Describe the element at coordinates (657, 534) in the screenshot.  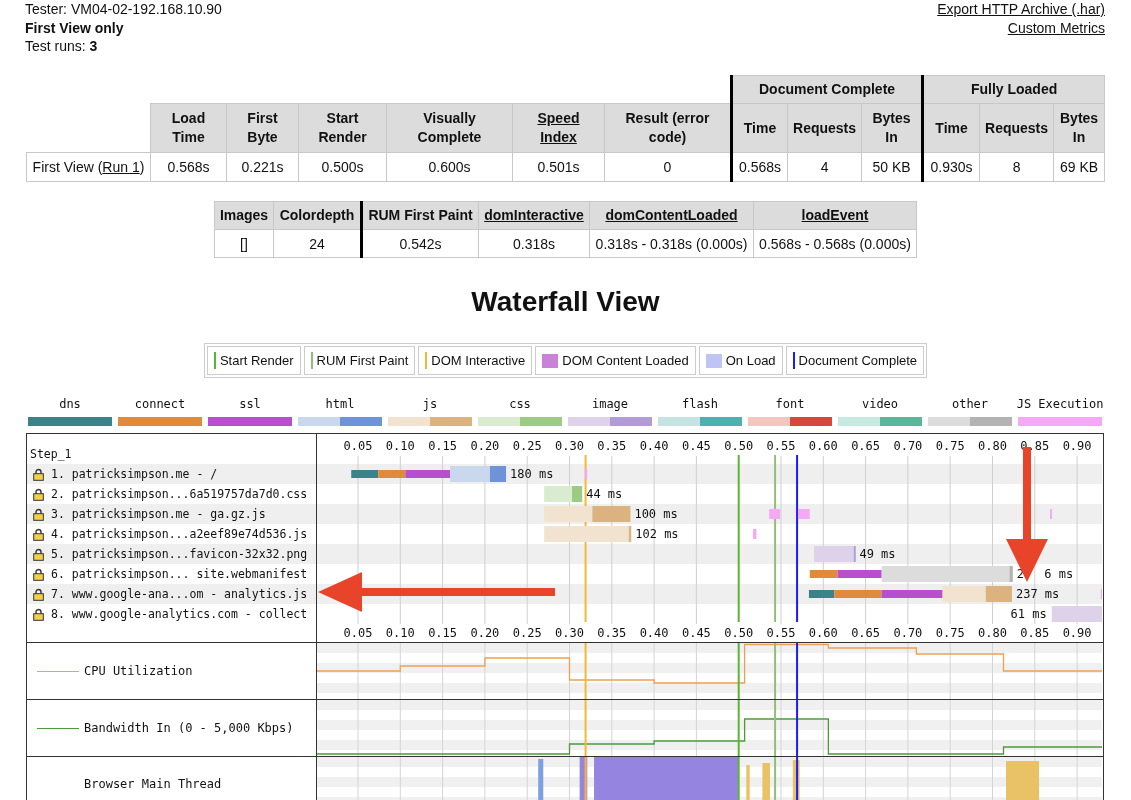
I see `duration-label: 102 ms` at that location.